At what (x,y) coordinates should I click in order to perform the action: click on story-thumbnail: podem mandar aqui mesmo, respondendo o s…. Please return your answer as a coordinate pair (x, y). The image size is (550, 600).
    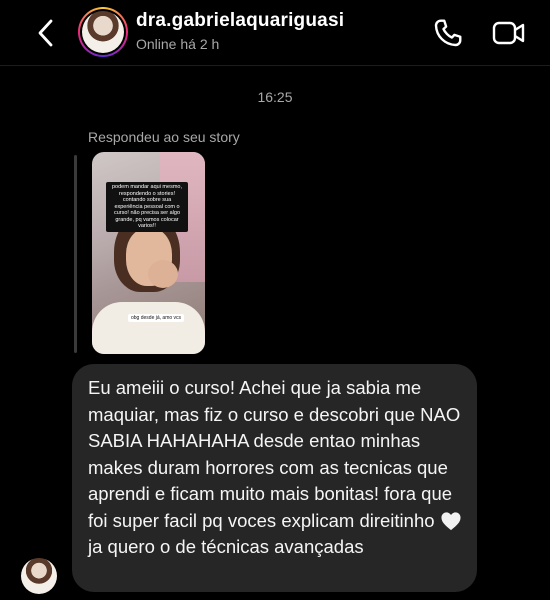
    Looking at the image, I should click on (148, 253).